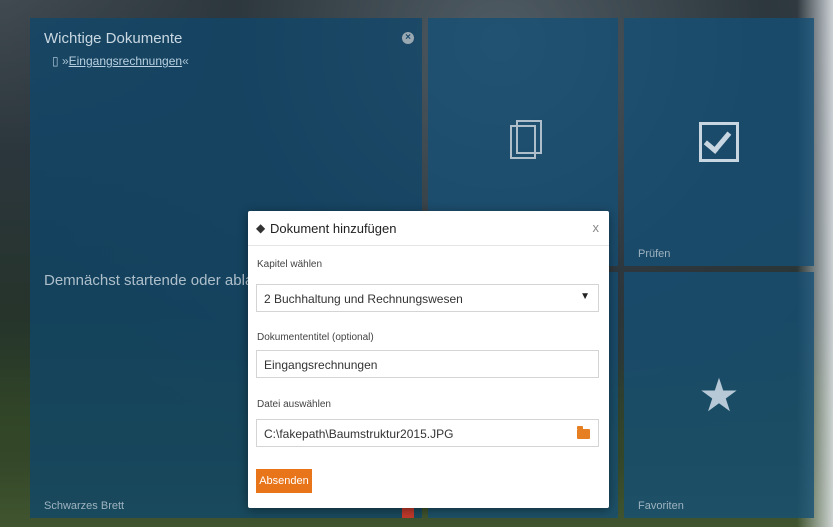  I want to click on chapter-select: 2 Buchhaltung und Rechnungswesen ▼, so click(427, 298).